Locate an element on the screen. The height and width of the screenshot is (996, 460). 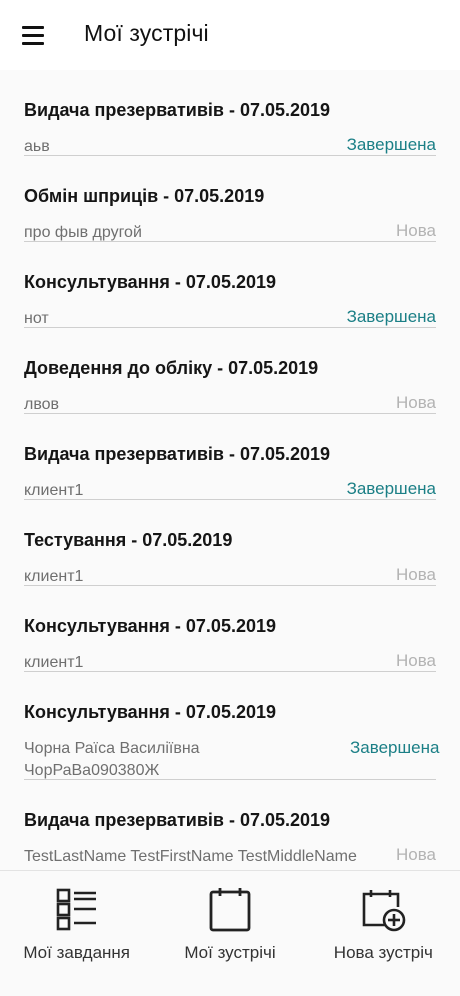
meeting-list-item: Консультування - 07.05.2019 клиент1 Нова is located at coordinates (230, 629).